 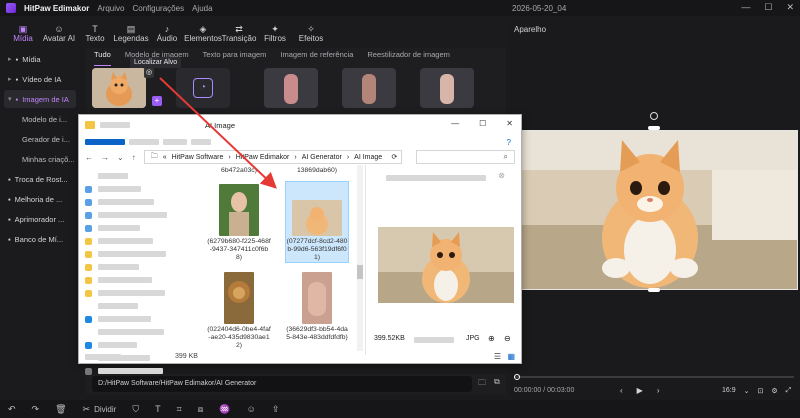 I want to click on close-icon: ✕, so click(x=790, y=7).